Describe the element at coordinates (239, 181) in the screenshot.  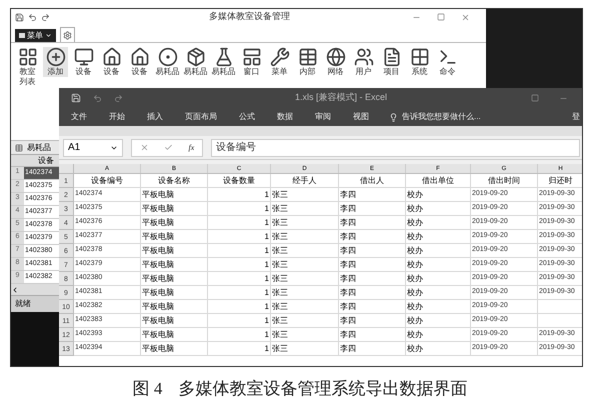
I see `table-cell: 设备数量` at that location.